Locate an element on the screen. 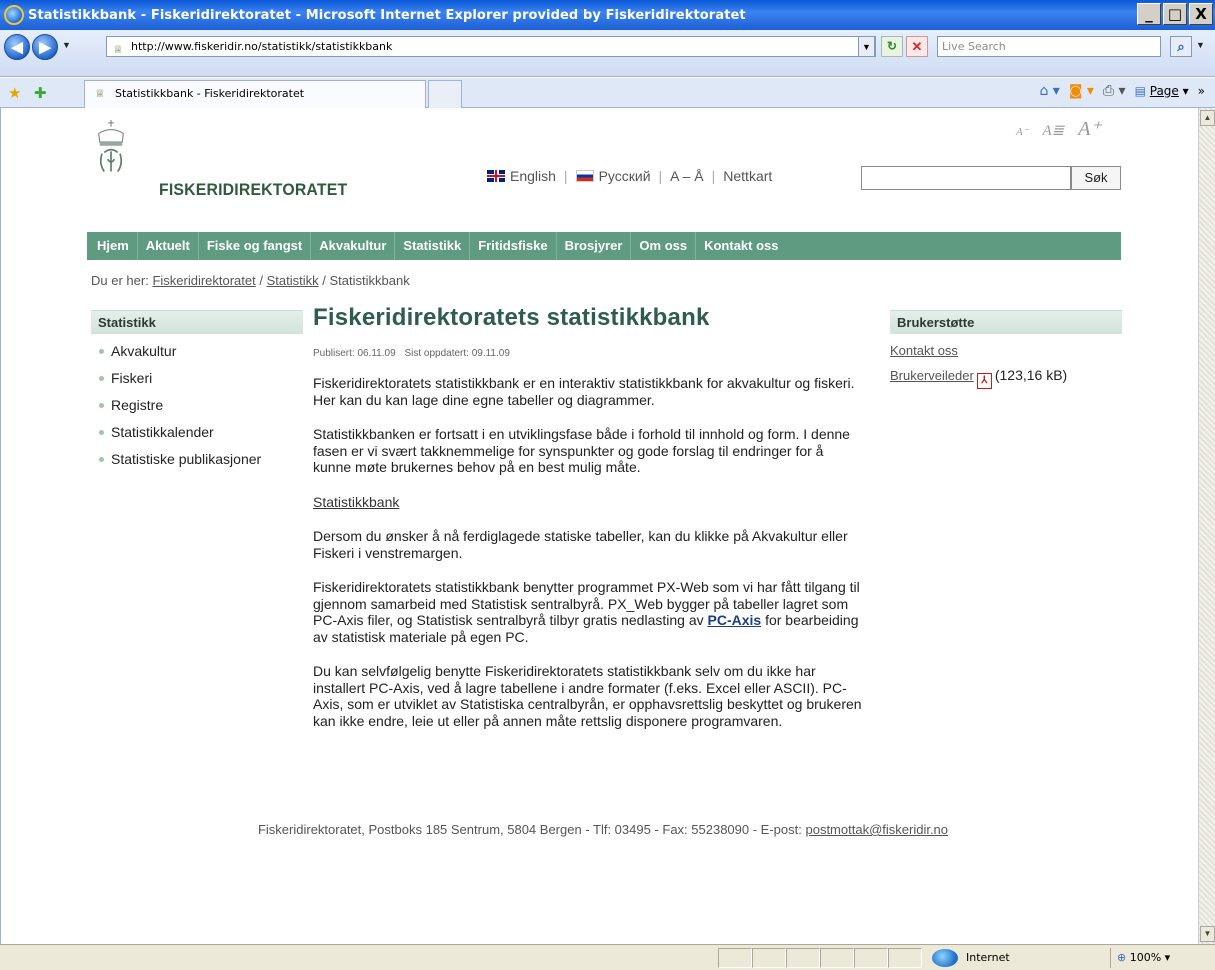  address-dropdown-button: ▼ is located at coordinates (866, 46).